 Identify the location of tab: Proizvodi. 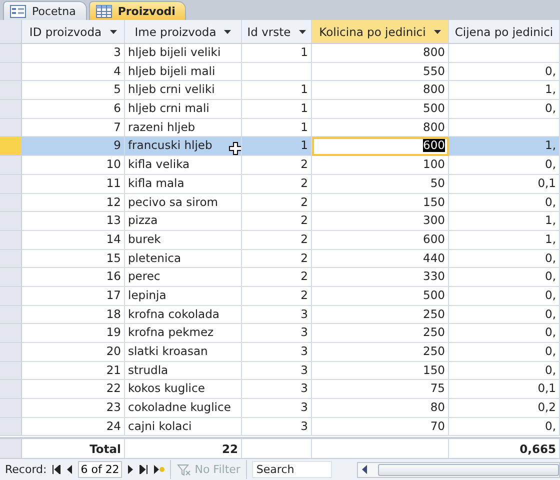
(137, 10).